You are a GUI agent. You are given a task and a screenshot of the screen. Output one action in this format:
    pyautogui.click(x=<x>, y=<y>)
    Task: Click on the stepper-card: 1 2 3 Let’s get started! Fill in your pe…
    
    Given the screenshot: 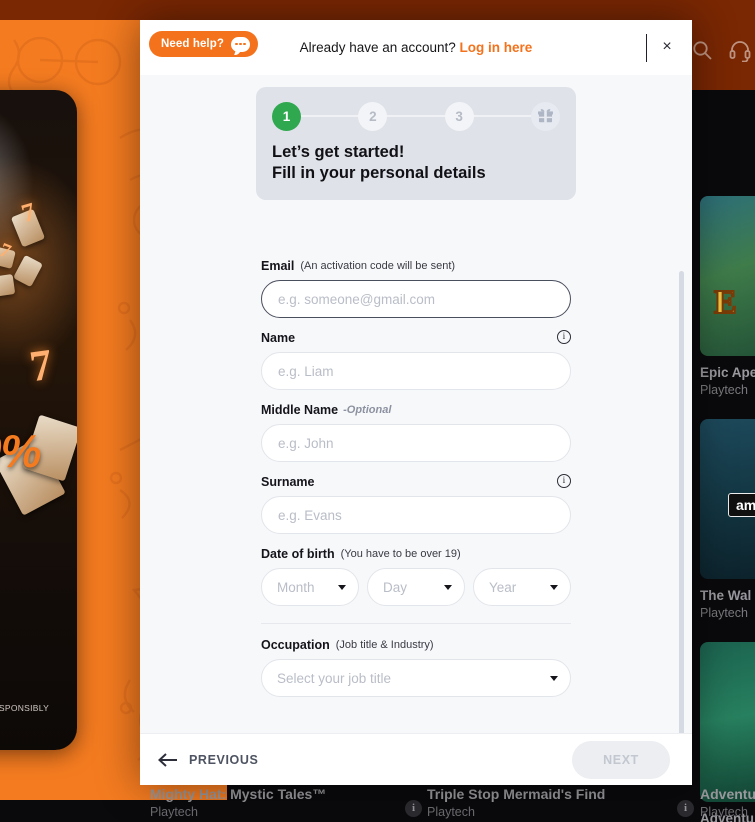 What is the action you would take?
    pyautogui.click(x=416, y=144)
    